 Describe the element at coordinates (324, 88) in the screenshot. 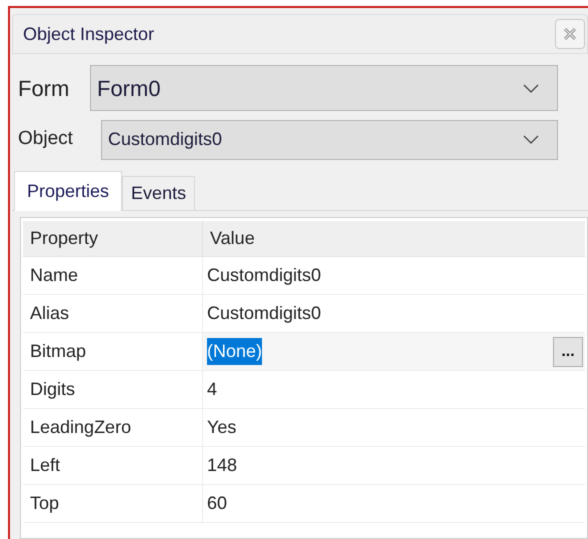

I see `form-dropdown: Form0` at that location.